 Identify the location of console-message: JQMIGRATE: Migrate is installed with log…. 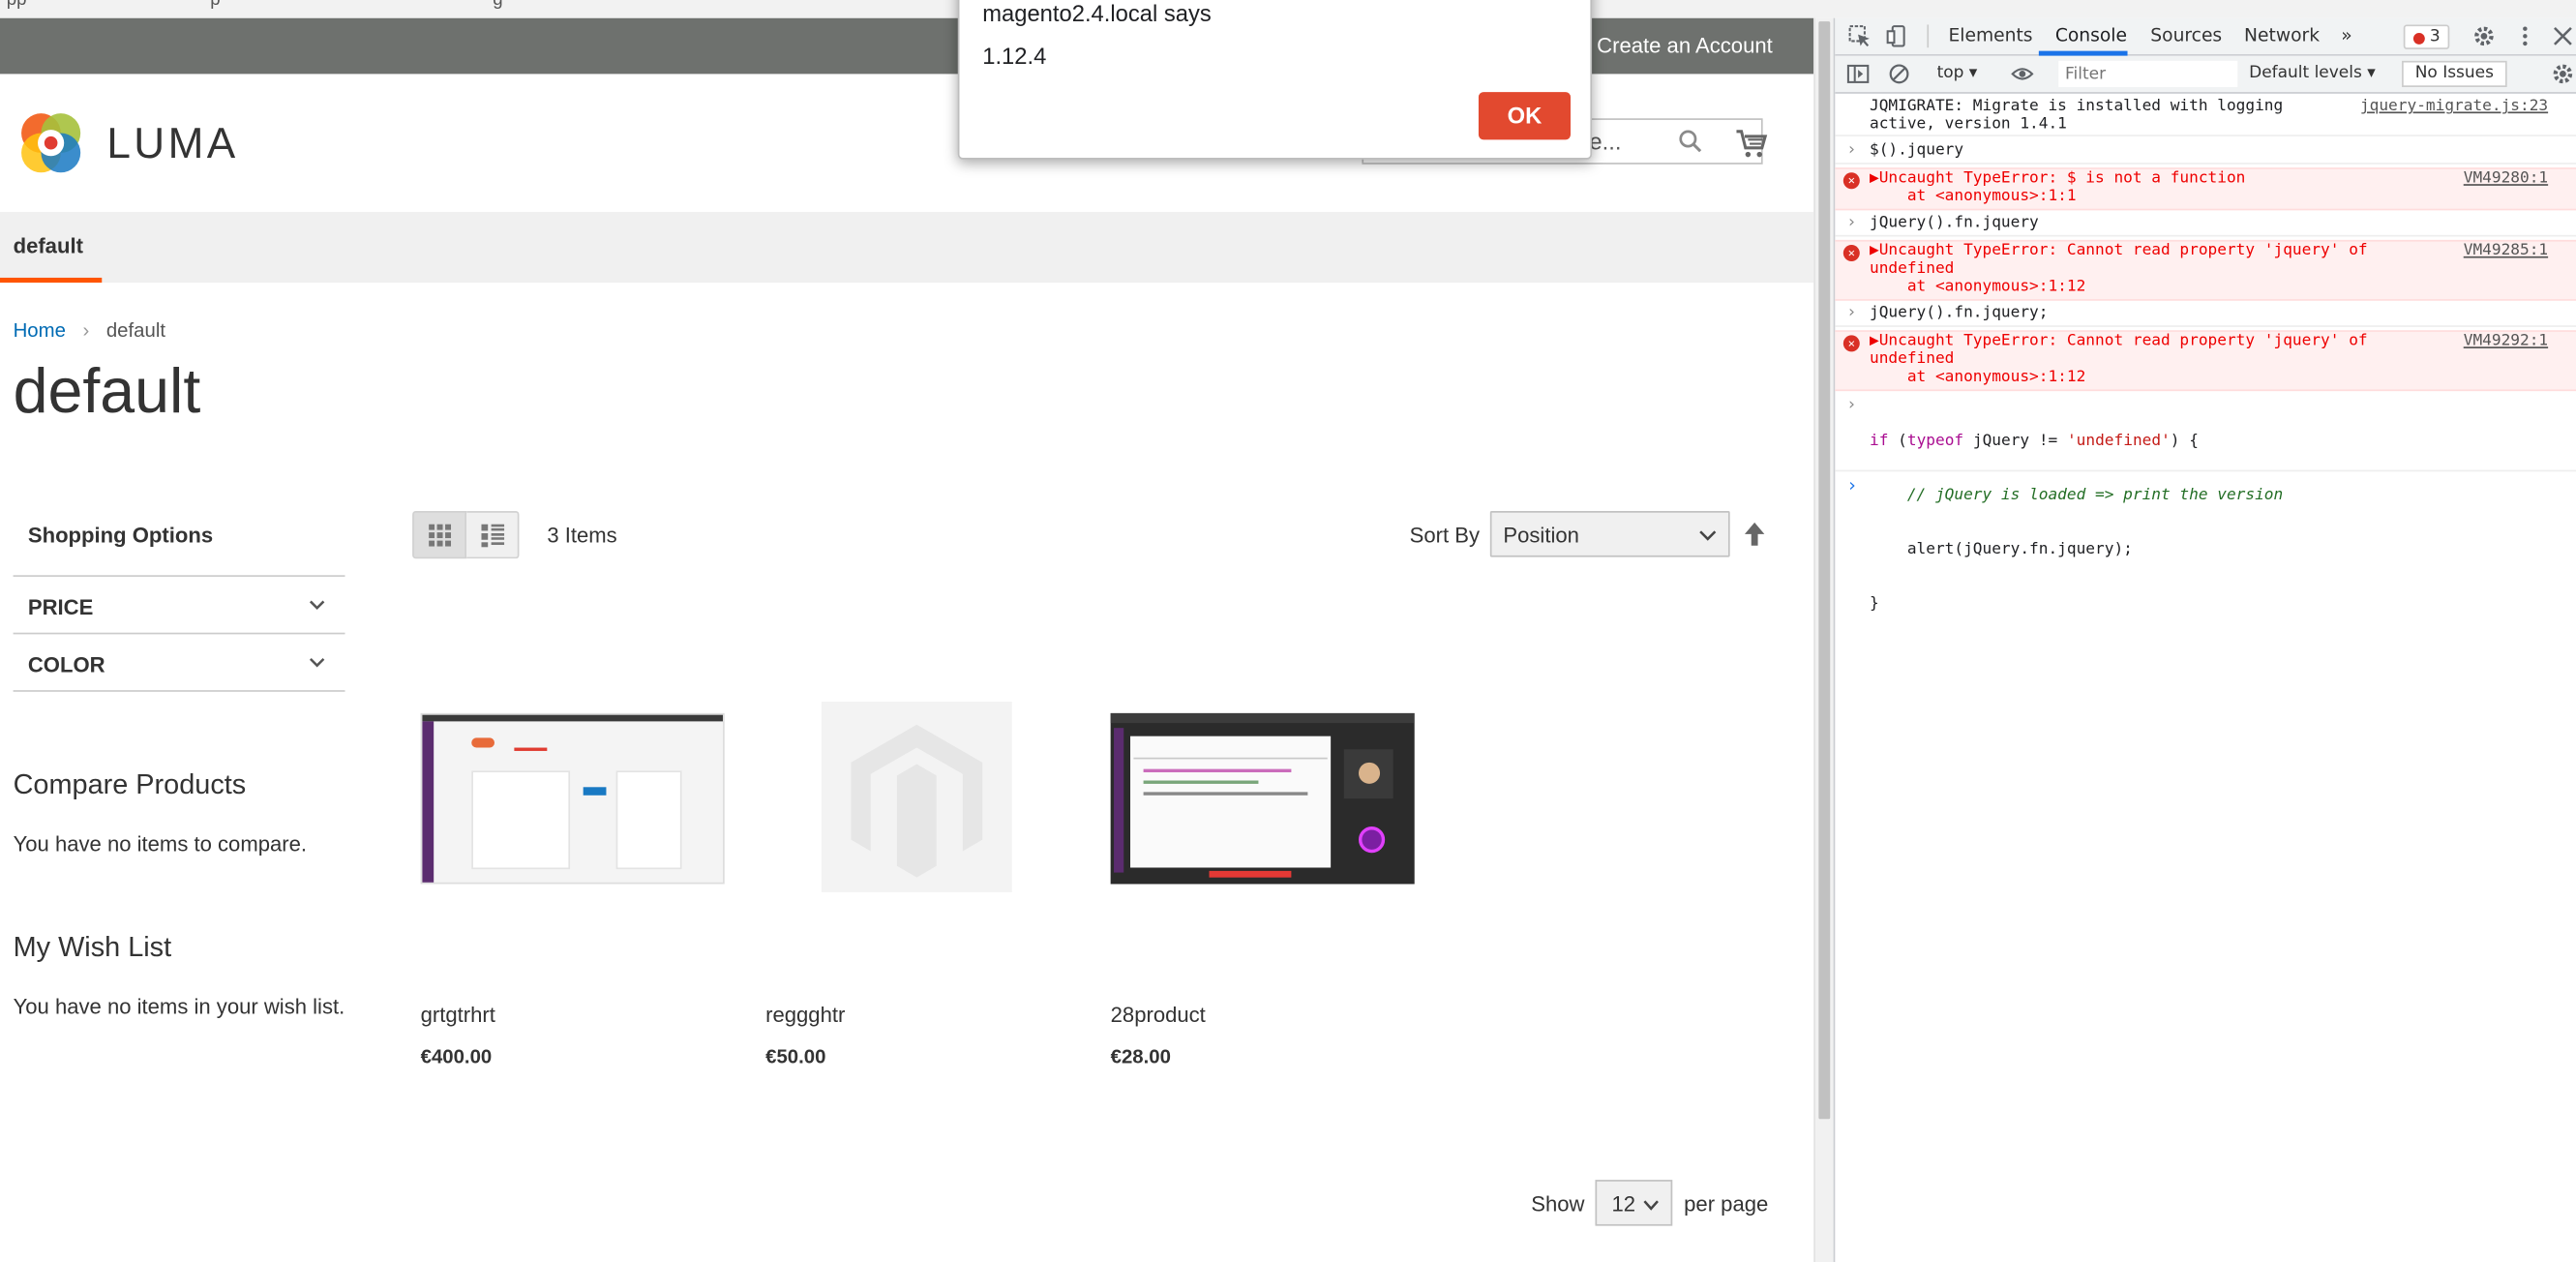
(2076, 115).